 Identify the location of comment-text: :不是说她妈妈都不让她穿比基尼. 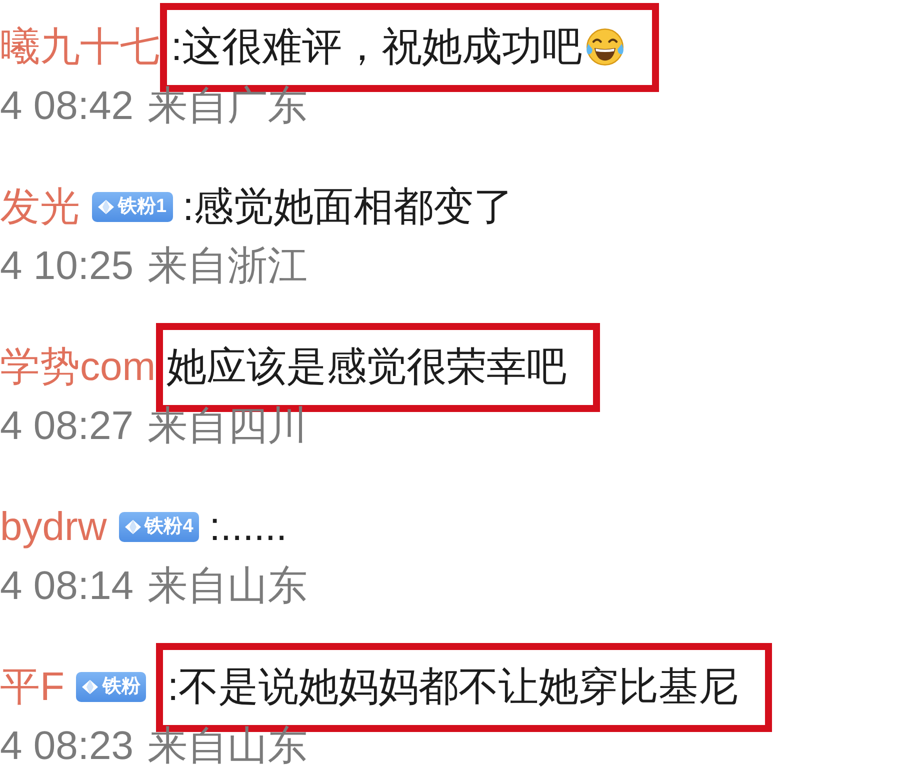
(453, 687).